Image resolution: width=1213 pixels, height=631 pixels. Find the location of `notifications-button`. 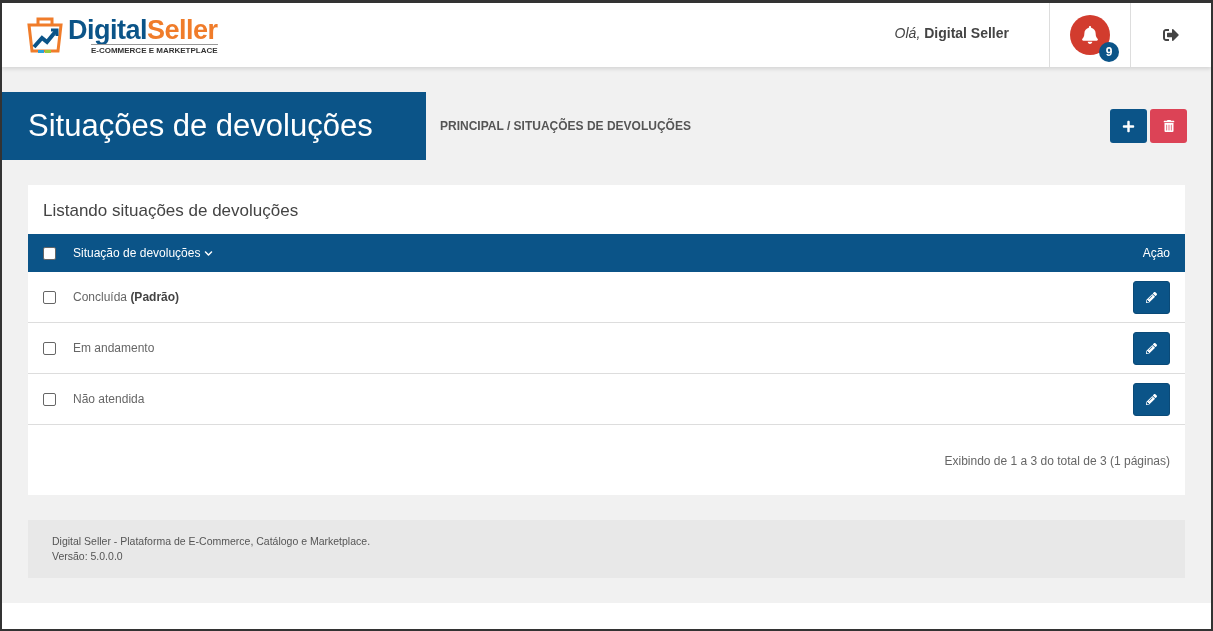

notifications-button is located at coordinates (1090, 35).